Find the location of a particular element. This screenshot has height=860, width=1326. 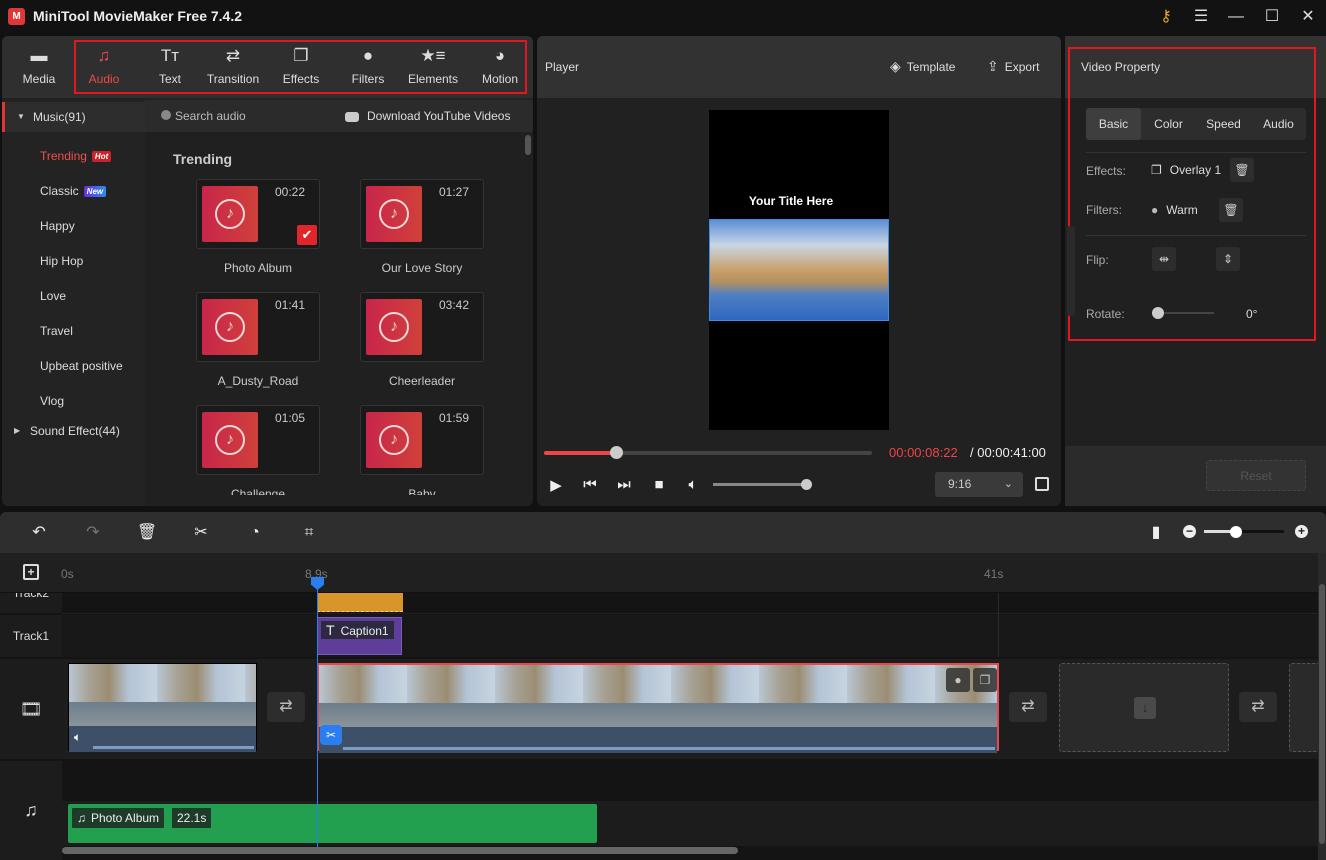

audio-card-photo-album: ♪ 00:22 ✔ is located at coordinates (258, 214).